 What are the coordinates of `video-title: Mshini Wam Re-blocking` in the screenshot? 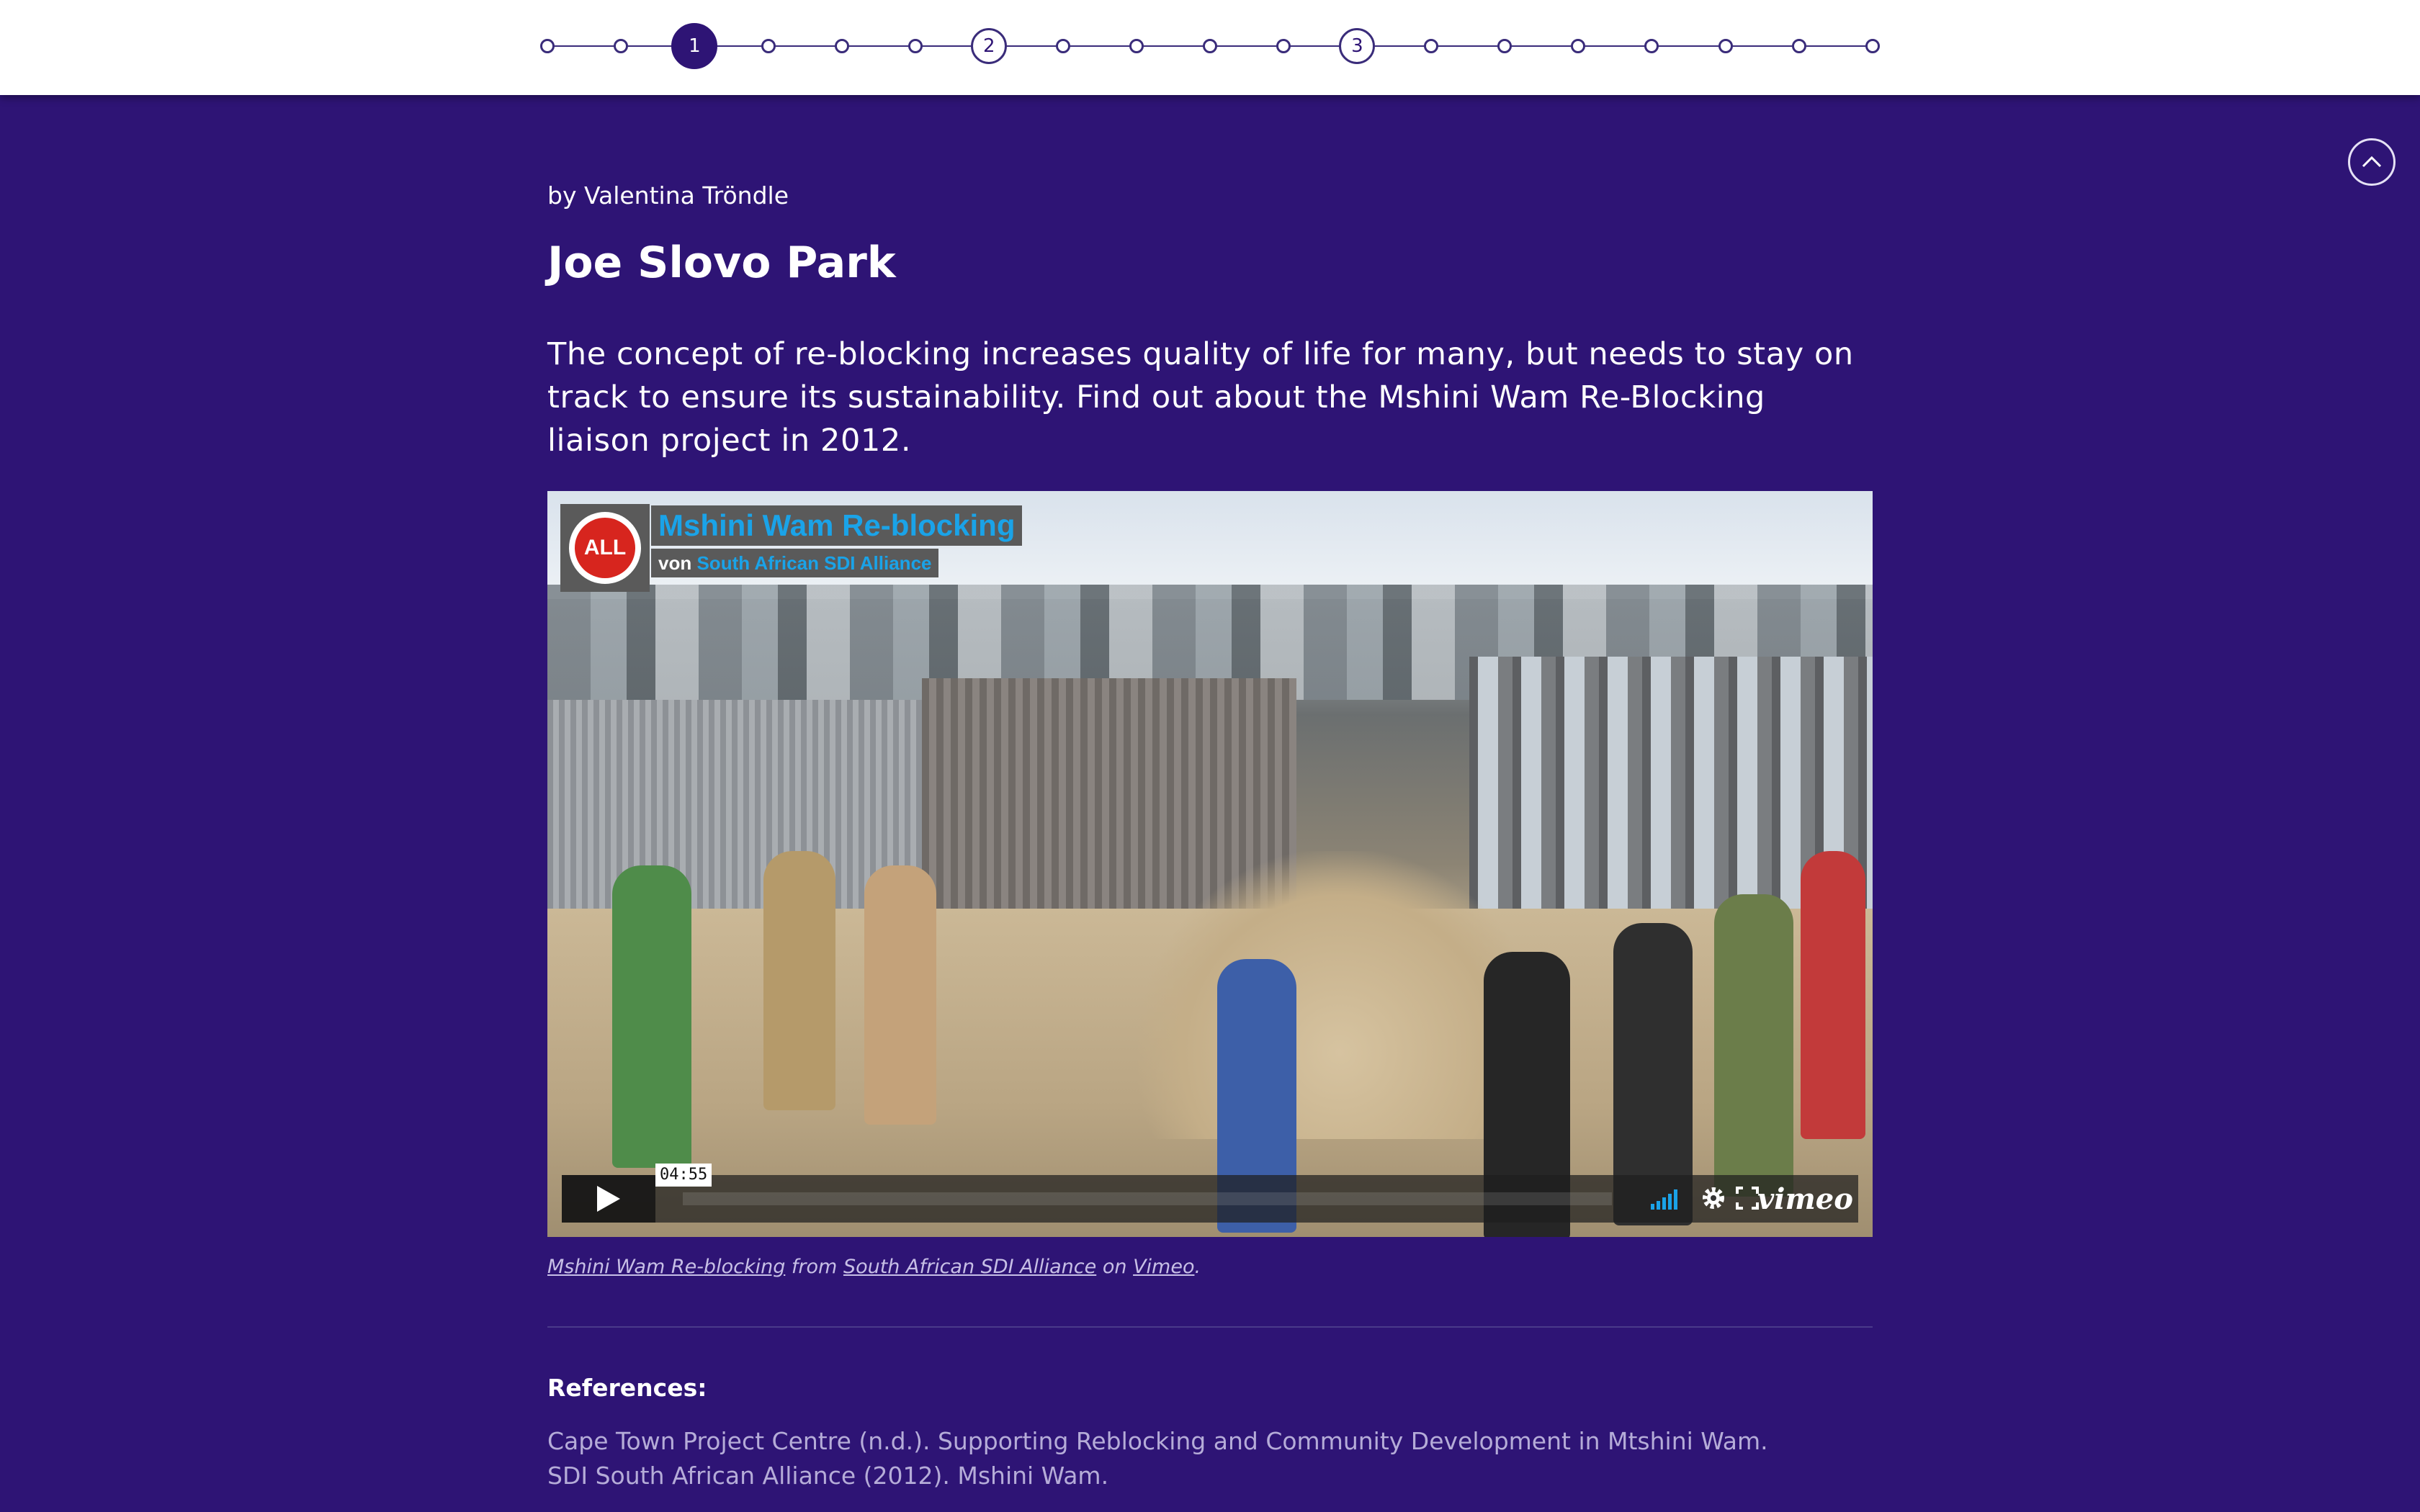 It's located at (837, 525).